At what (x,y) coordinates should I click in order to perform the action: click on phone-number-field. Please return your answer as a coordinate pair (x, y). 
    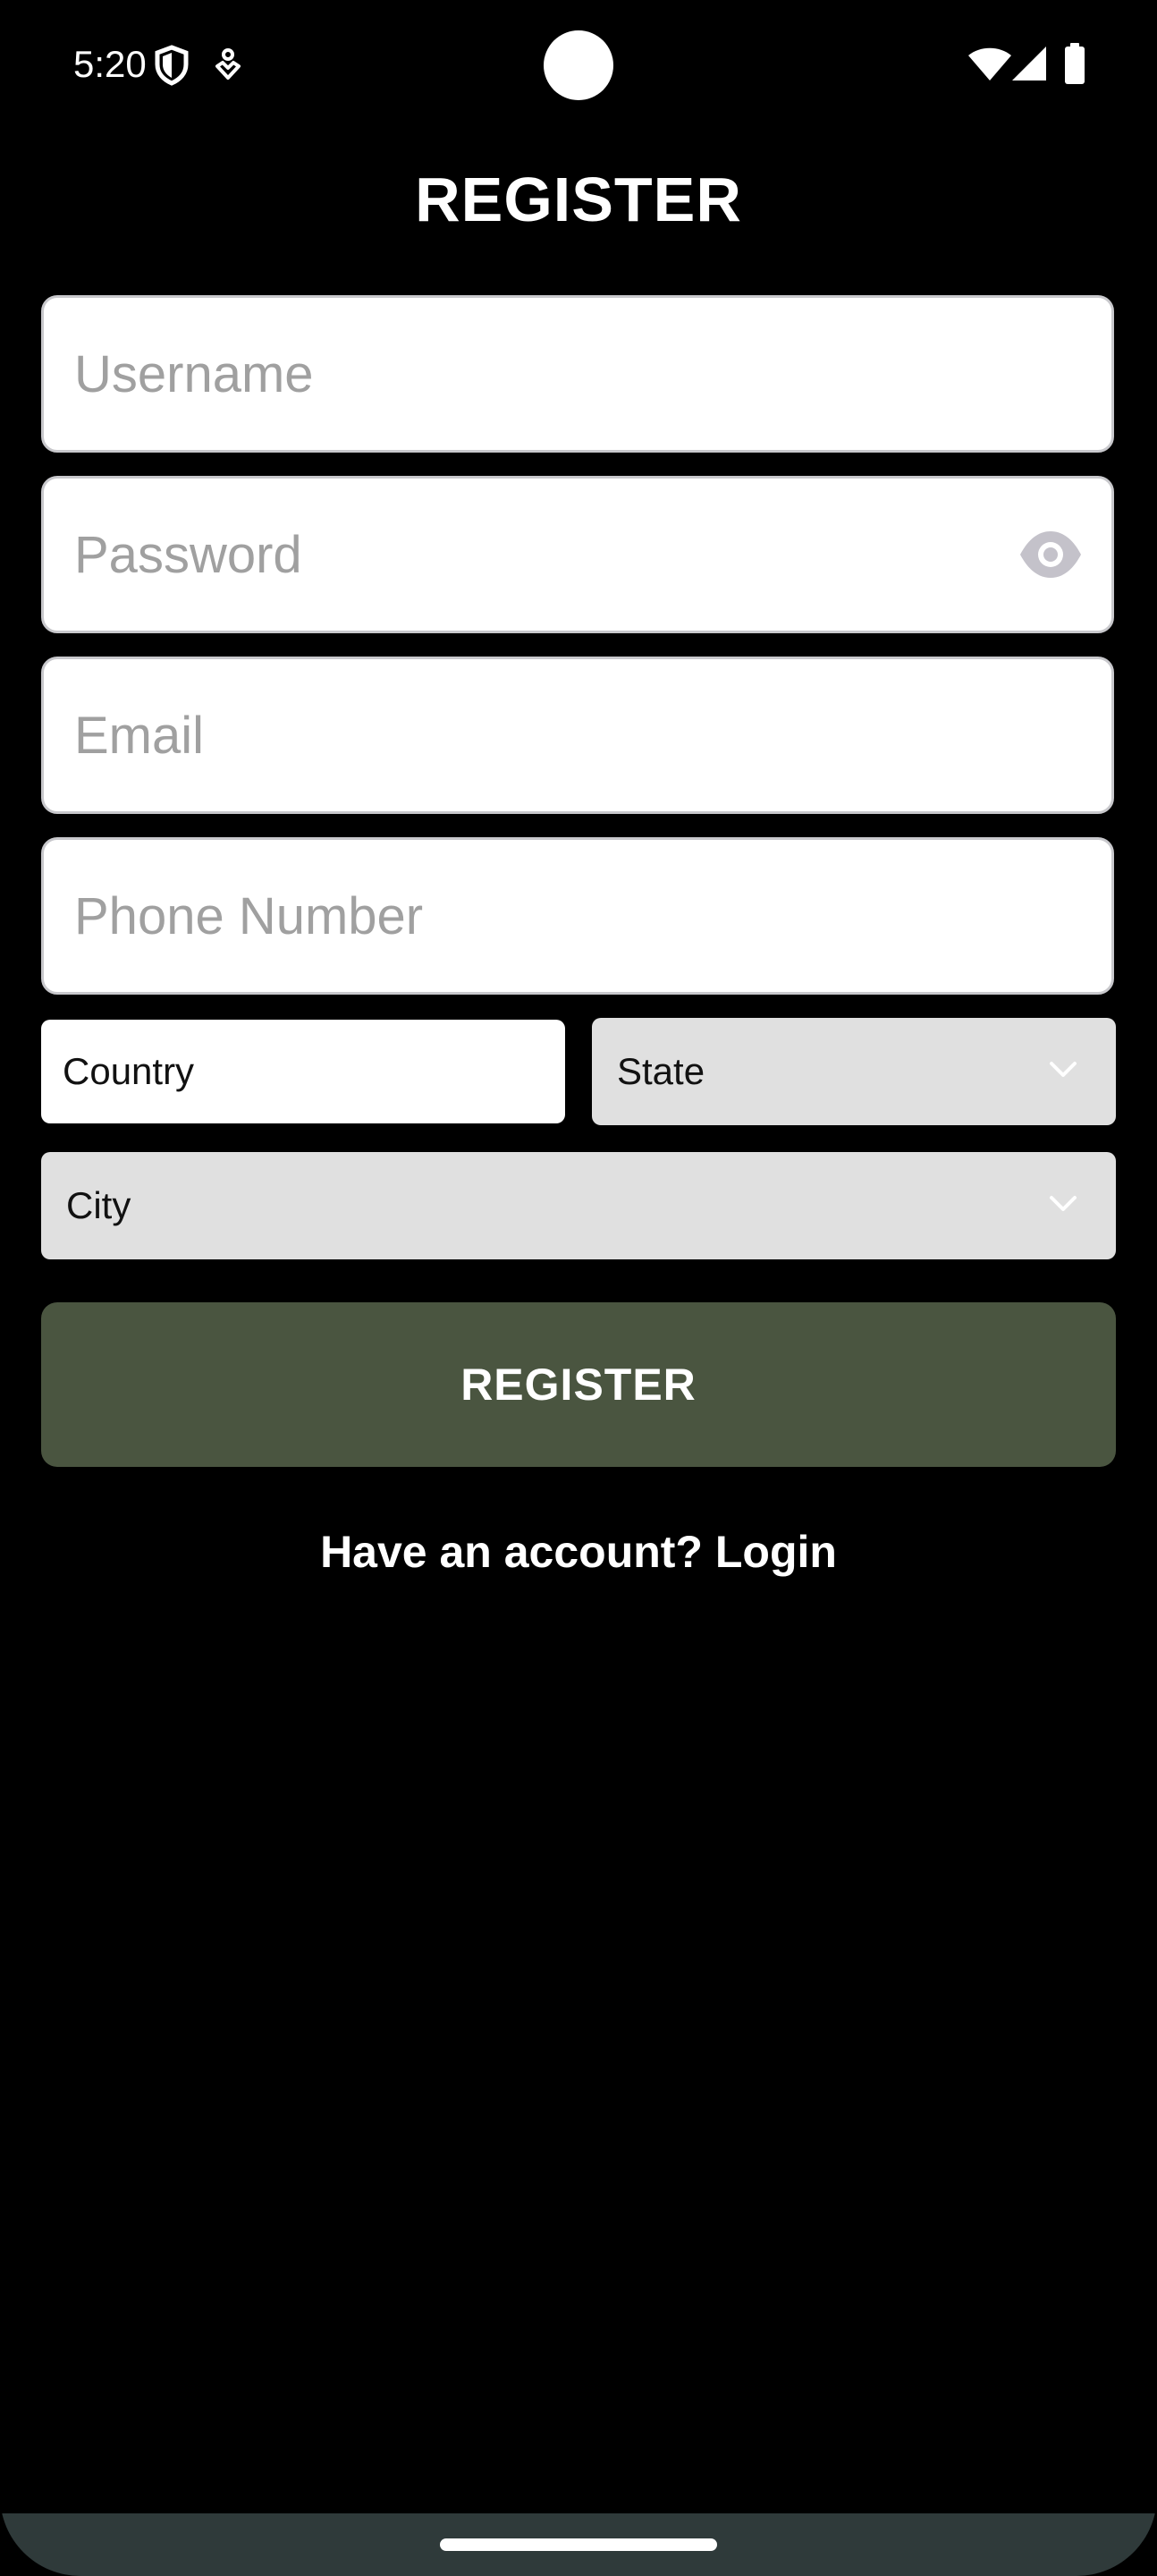
    Looking at the image, I should click on (577, 916).